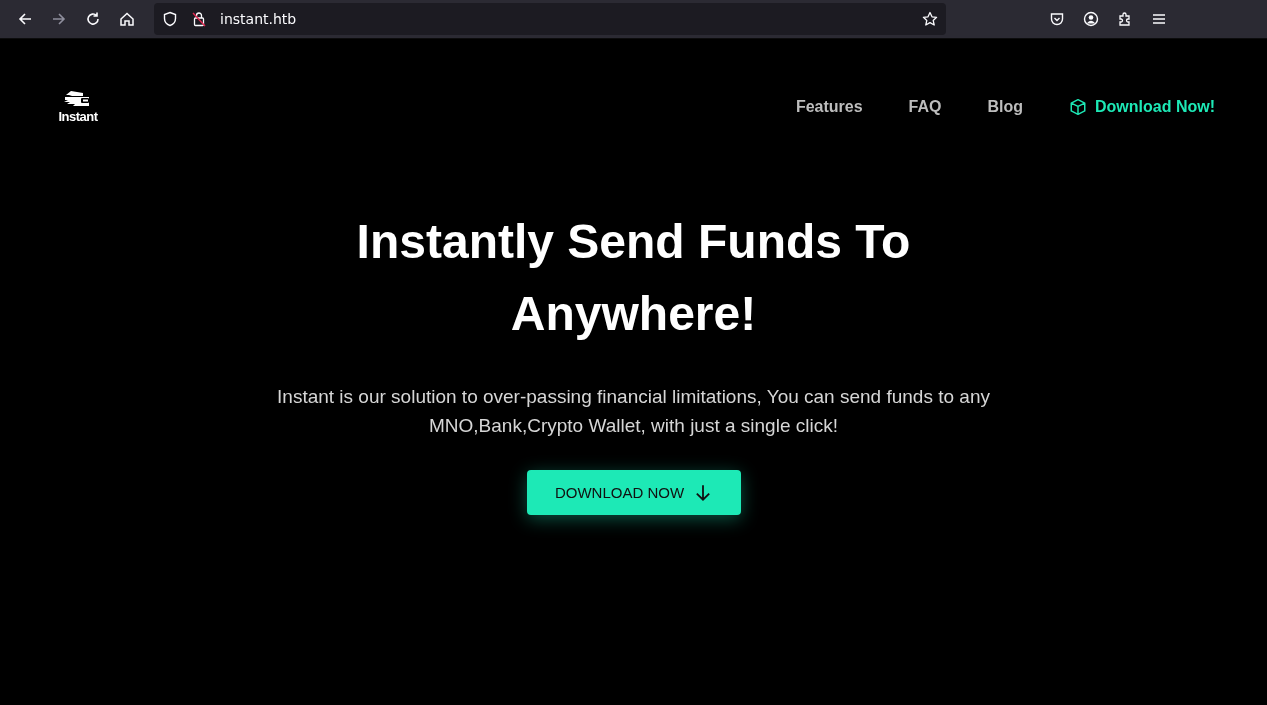  Describe the element at coordinates (1125, 19) in the screenshot. I see `puzzle-icon` at that location.